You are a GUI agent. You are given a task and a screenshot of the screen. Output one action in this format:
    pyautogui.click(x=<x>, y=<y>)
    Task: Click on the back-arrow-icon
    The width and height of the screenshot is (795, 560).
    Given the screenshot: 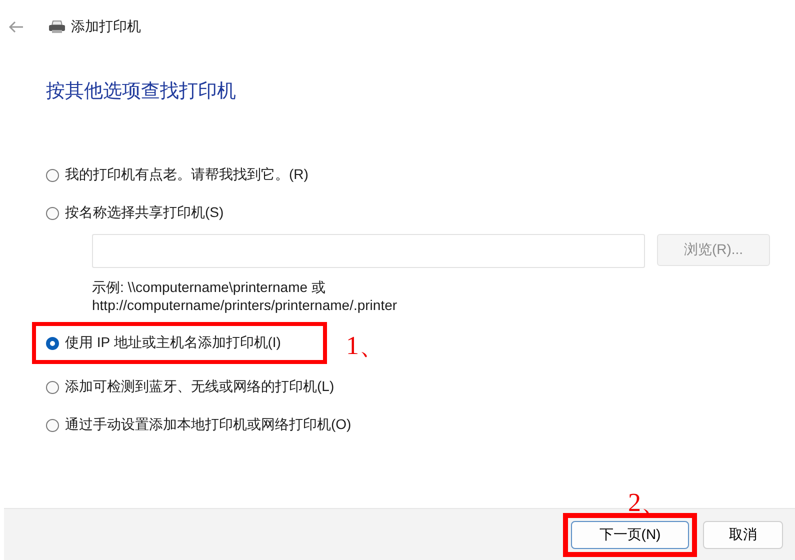 What is the action you would take?
    pyautogui.click(x=16, y=27)
    